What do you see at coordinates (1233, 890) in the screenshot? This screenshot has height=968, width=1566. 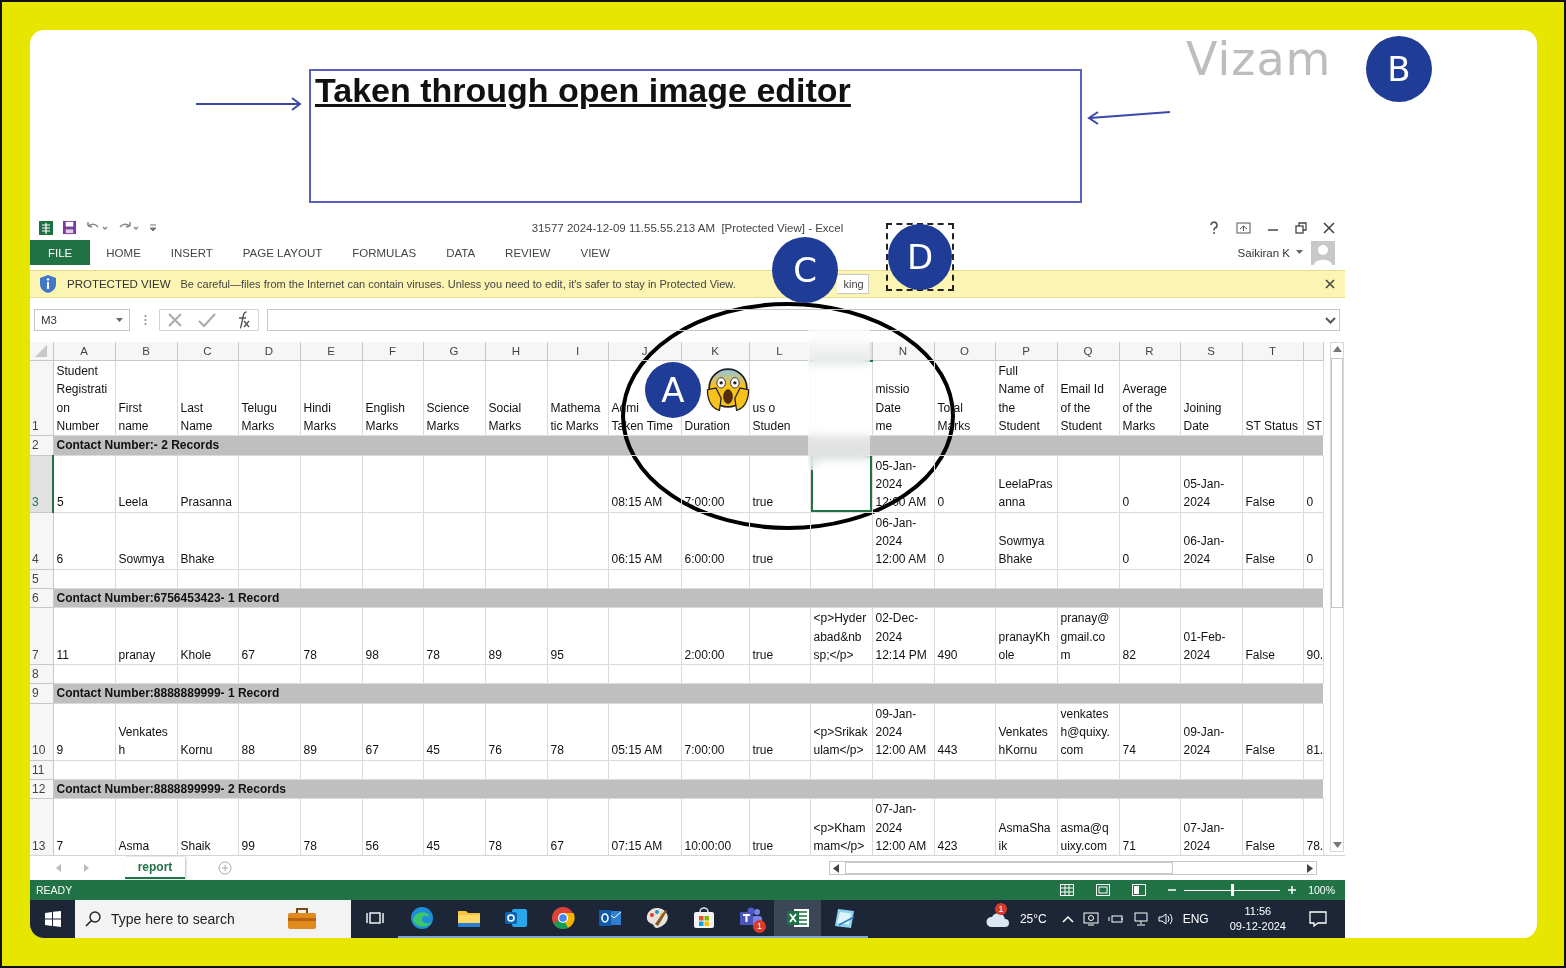 I see `slider-thumb` at bounding box center [1233, 890].